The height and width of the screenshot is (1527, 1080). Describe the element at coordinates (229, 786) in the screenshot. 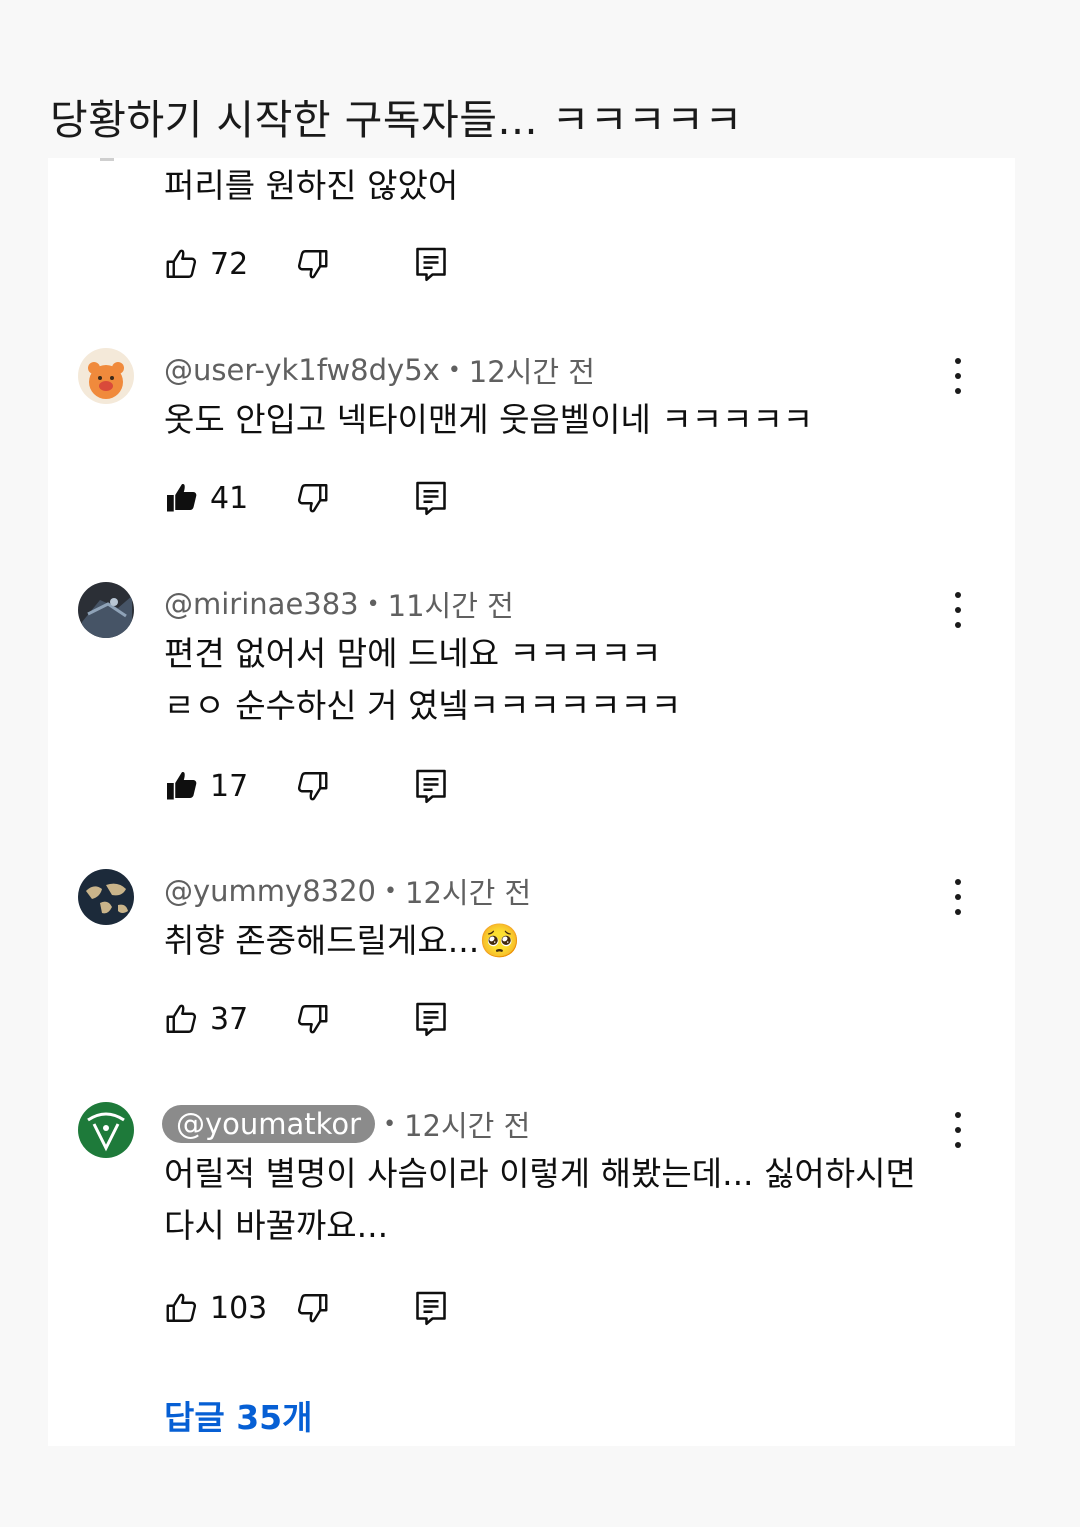

I see `like-count: 17` at that location.